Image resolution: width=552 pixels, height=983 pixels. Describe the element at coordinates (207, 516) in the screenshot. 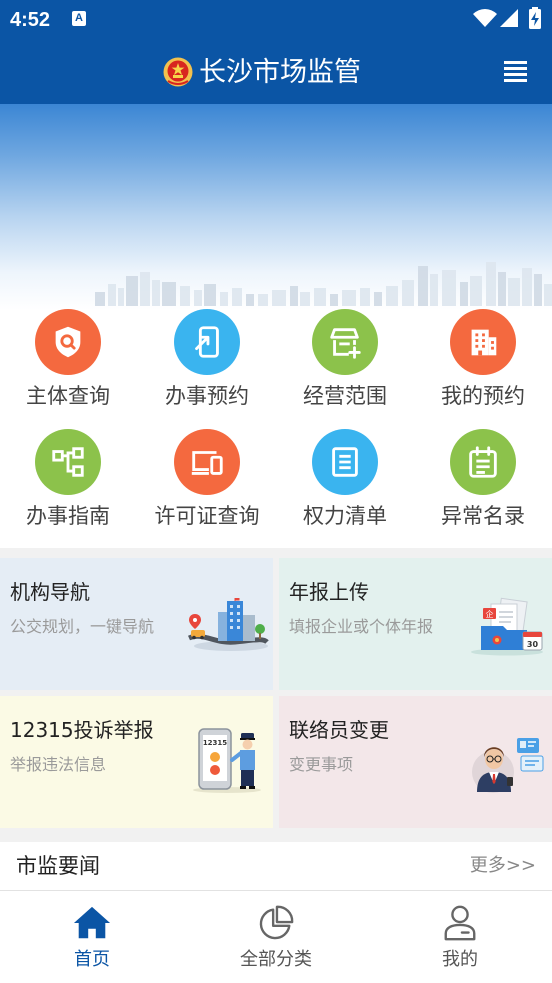

I see `service-label: 许可证查询` at that location.